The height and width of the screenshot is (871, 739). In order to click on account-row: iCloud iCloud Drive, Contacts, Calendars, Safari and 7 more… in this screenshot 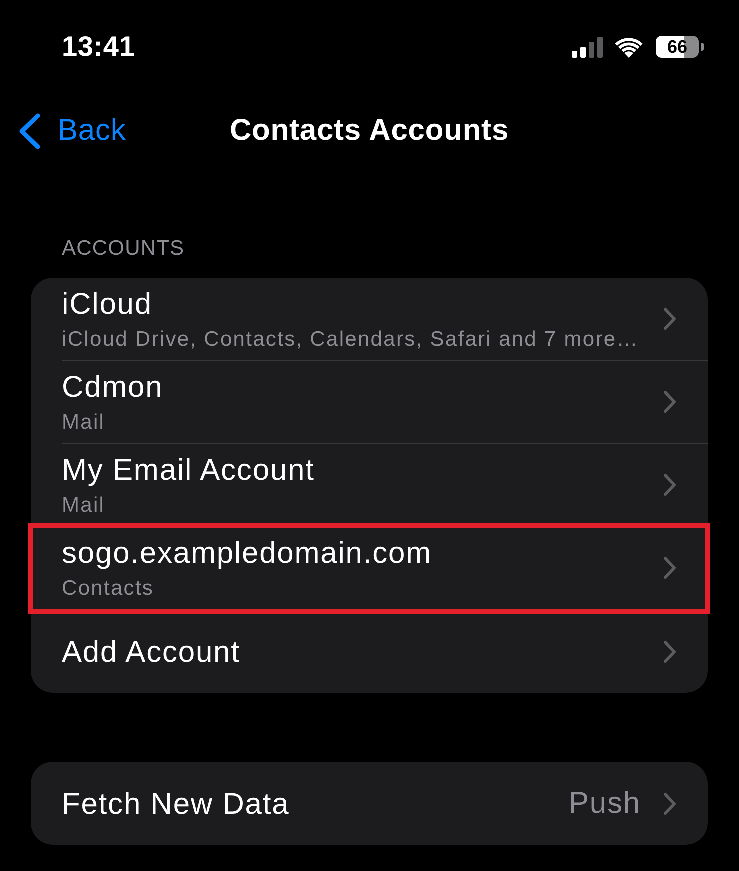, I will do `click(369, 319)`.